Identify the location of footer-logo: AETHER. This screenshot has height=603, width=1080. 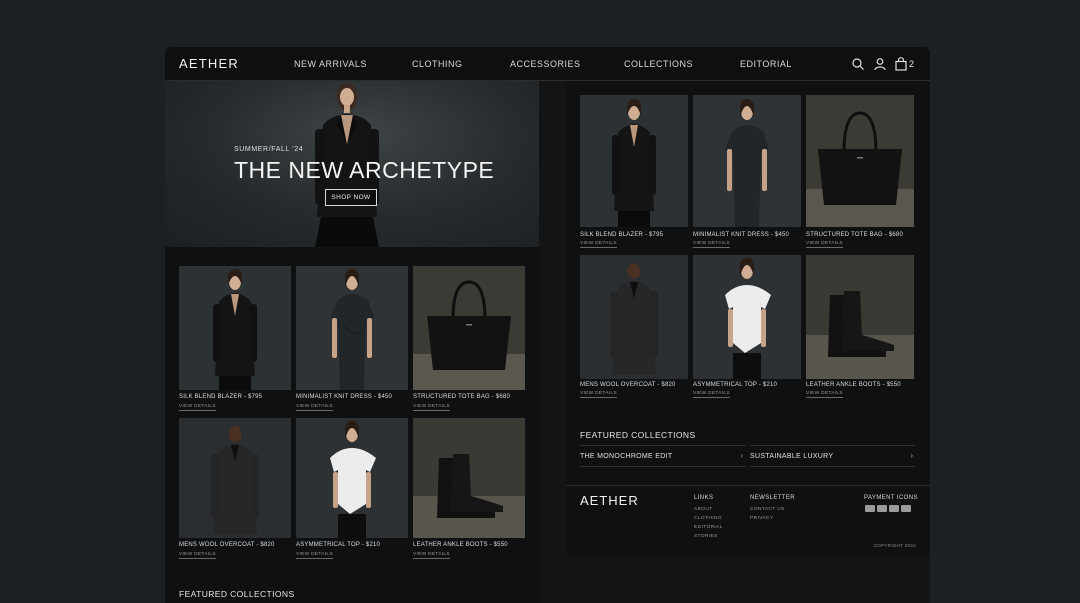
(609, 500).